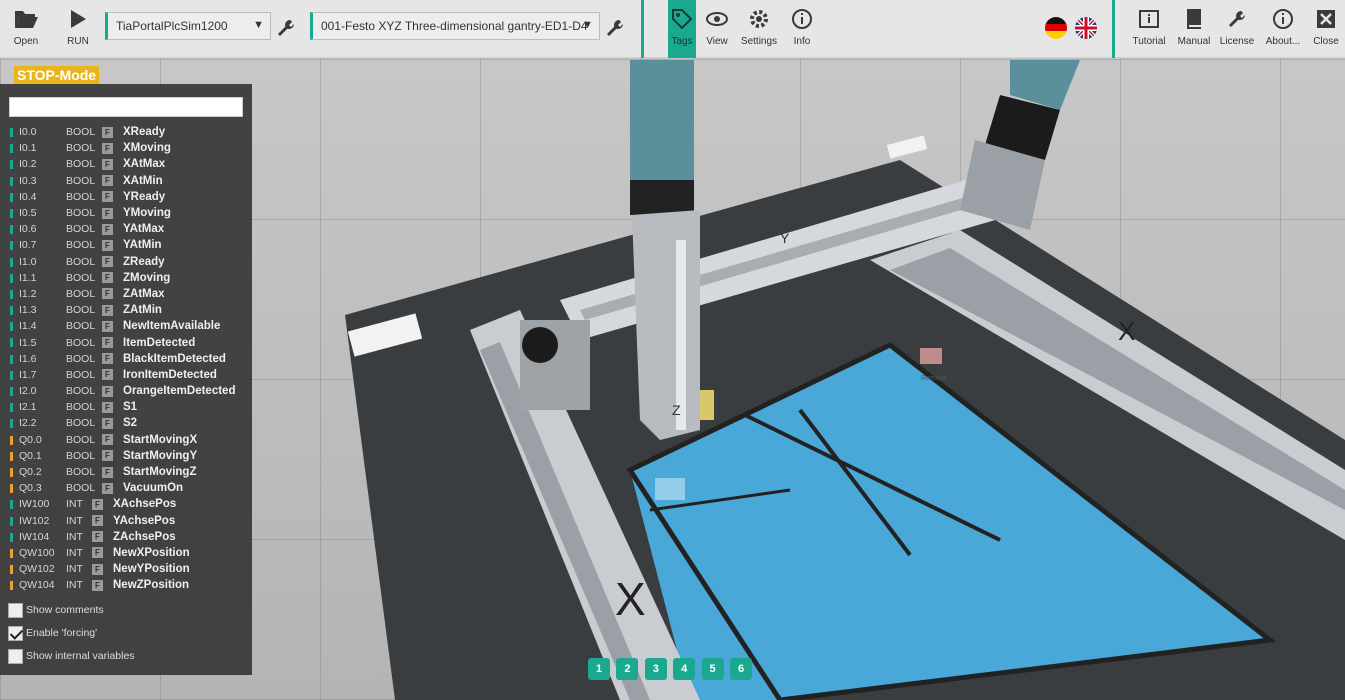 The width and height of the screenshot is (1345, 700). I want to click on tag-row: I1.5 BOOL F ItemDetected, so click(126, 342).